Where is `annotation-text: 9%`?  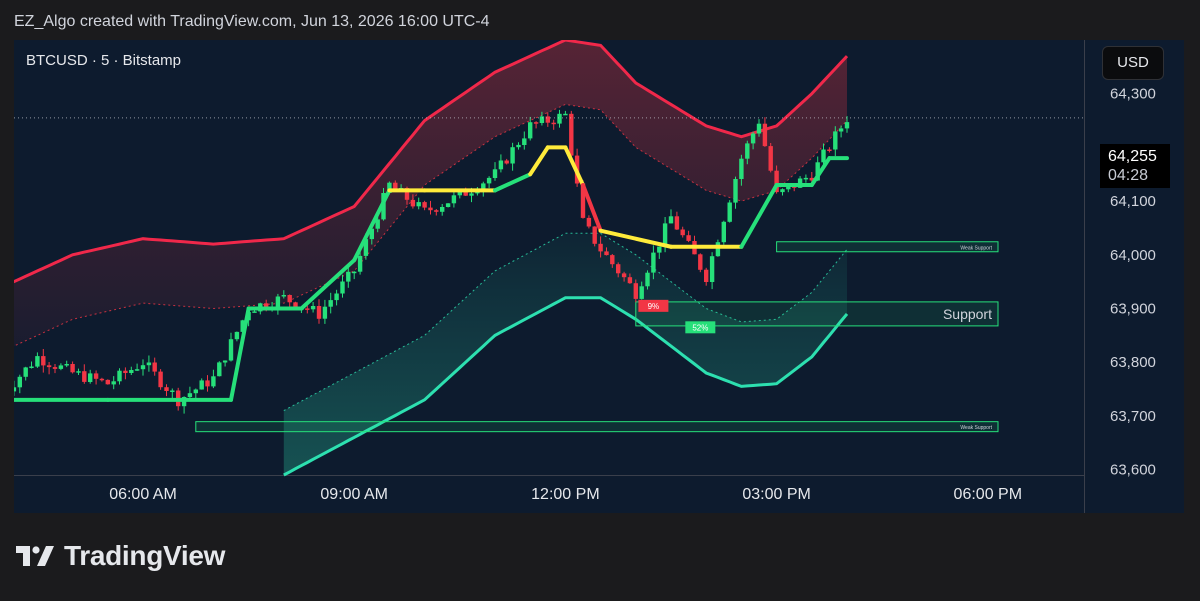
annotation-text: 9% is located at coordinates (654, 306).